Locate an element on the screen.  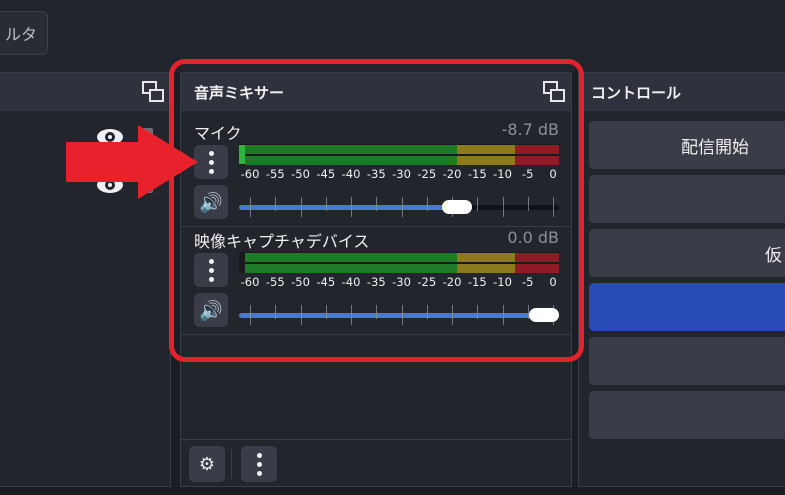
control-button-label: 配信開始 is located at coordinates (715, 147).